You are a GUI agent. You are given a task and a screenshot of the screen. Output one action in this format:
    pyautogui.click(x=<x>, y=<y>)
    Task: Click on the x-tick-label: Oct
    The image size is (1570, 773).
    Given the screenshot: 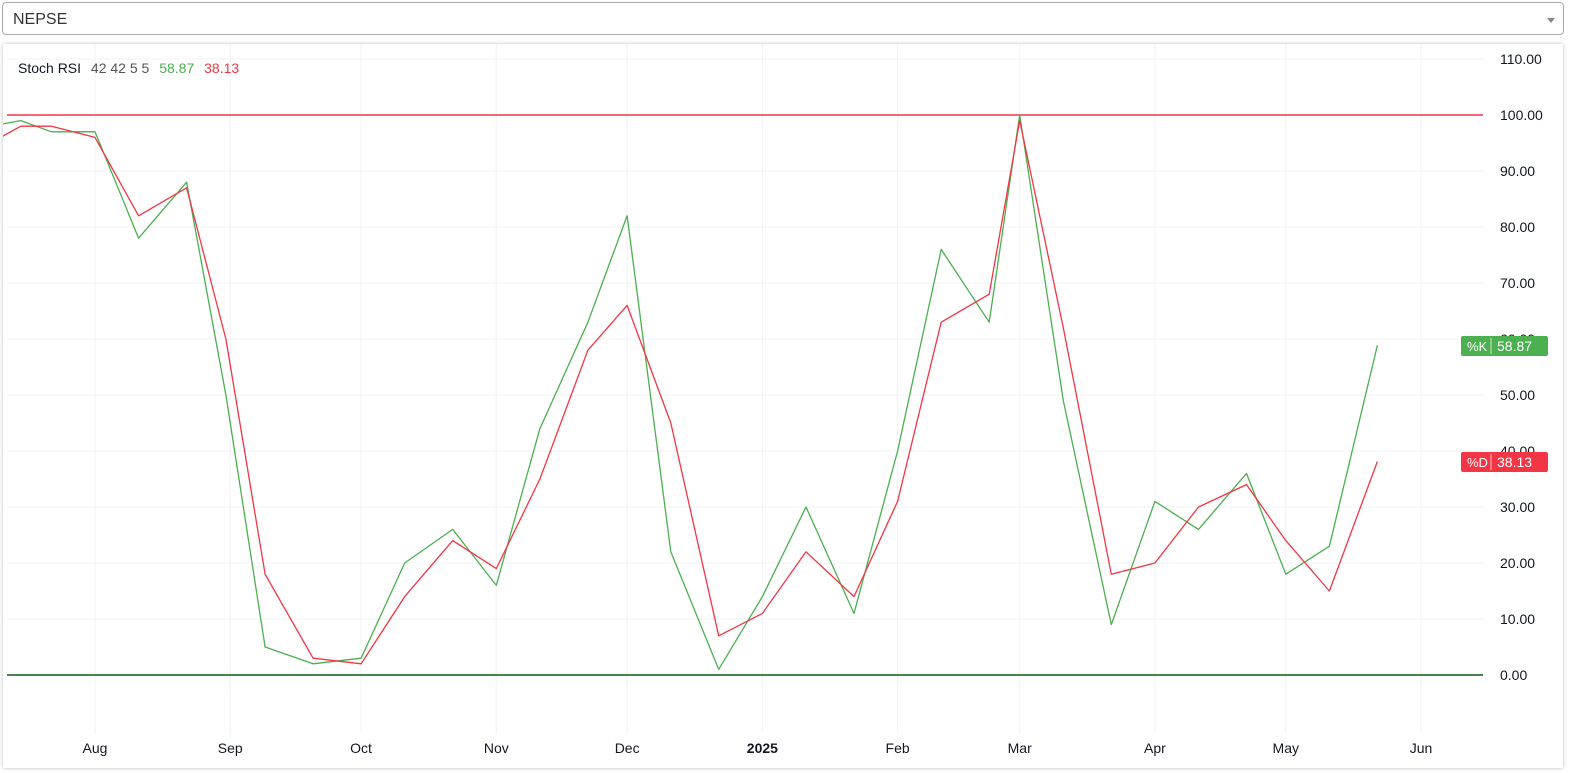 What is the action you would take?
    pyautogui.click(x=361, y=748)
    